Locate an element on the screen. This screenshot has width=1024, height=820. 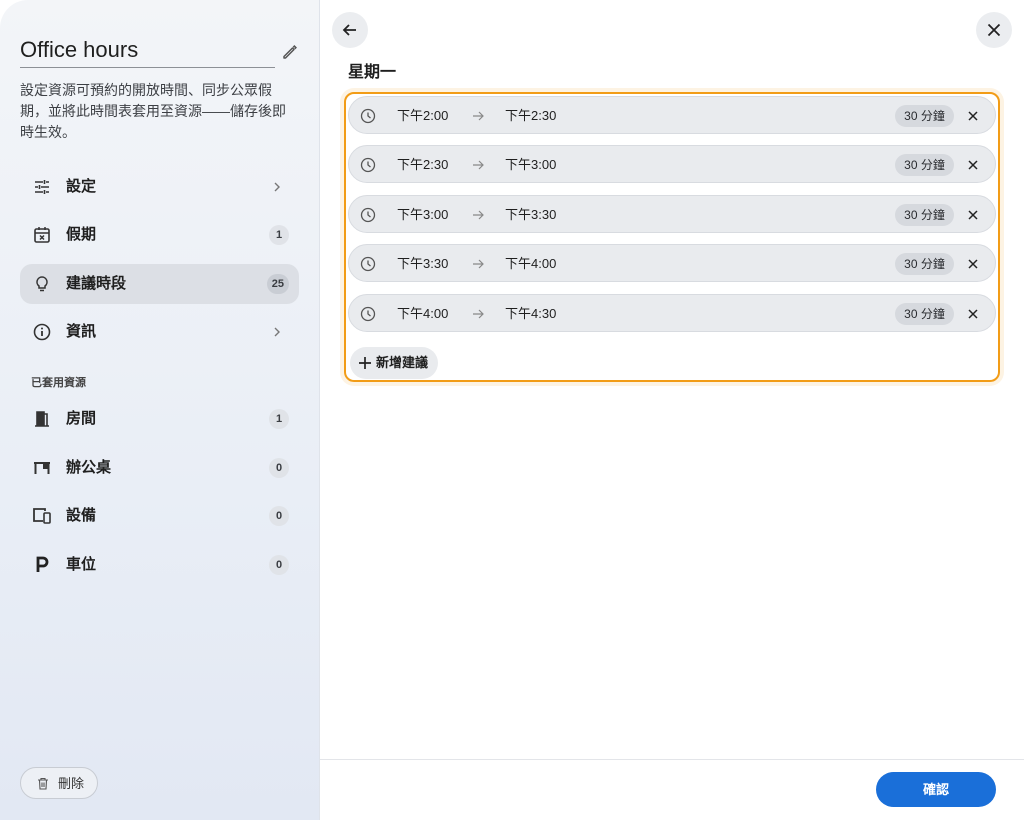
sliders-icon is located at coordinates (42, 187).